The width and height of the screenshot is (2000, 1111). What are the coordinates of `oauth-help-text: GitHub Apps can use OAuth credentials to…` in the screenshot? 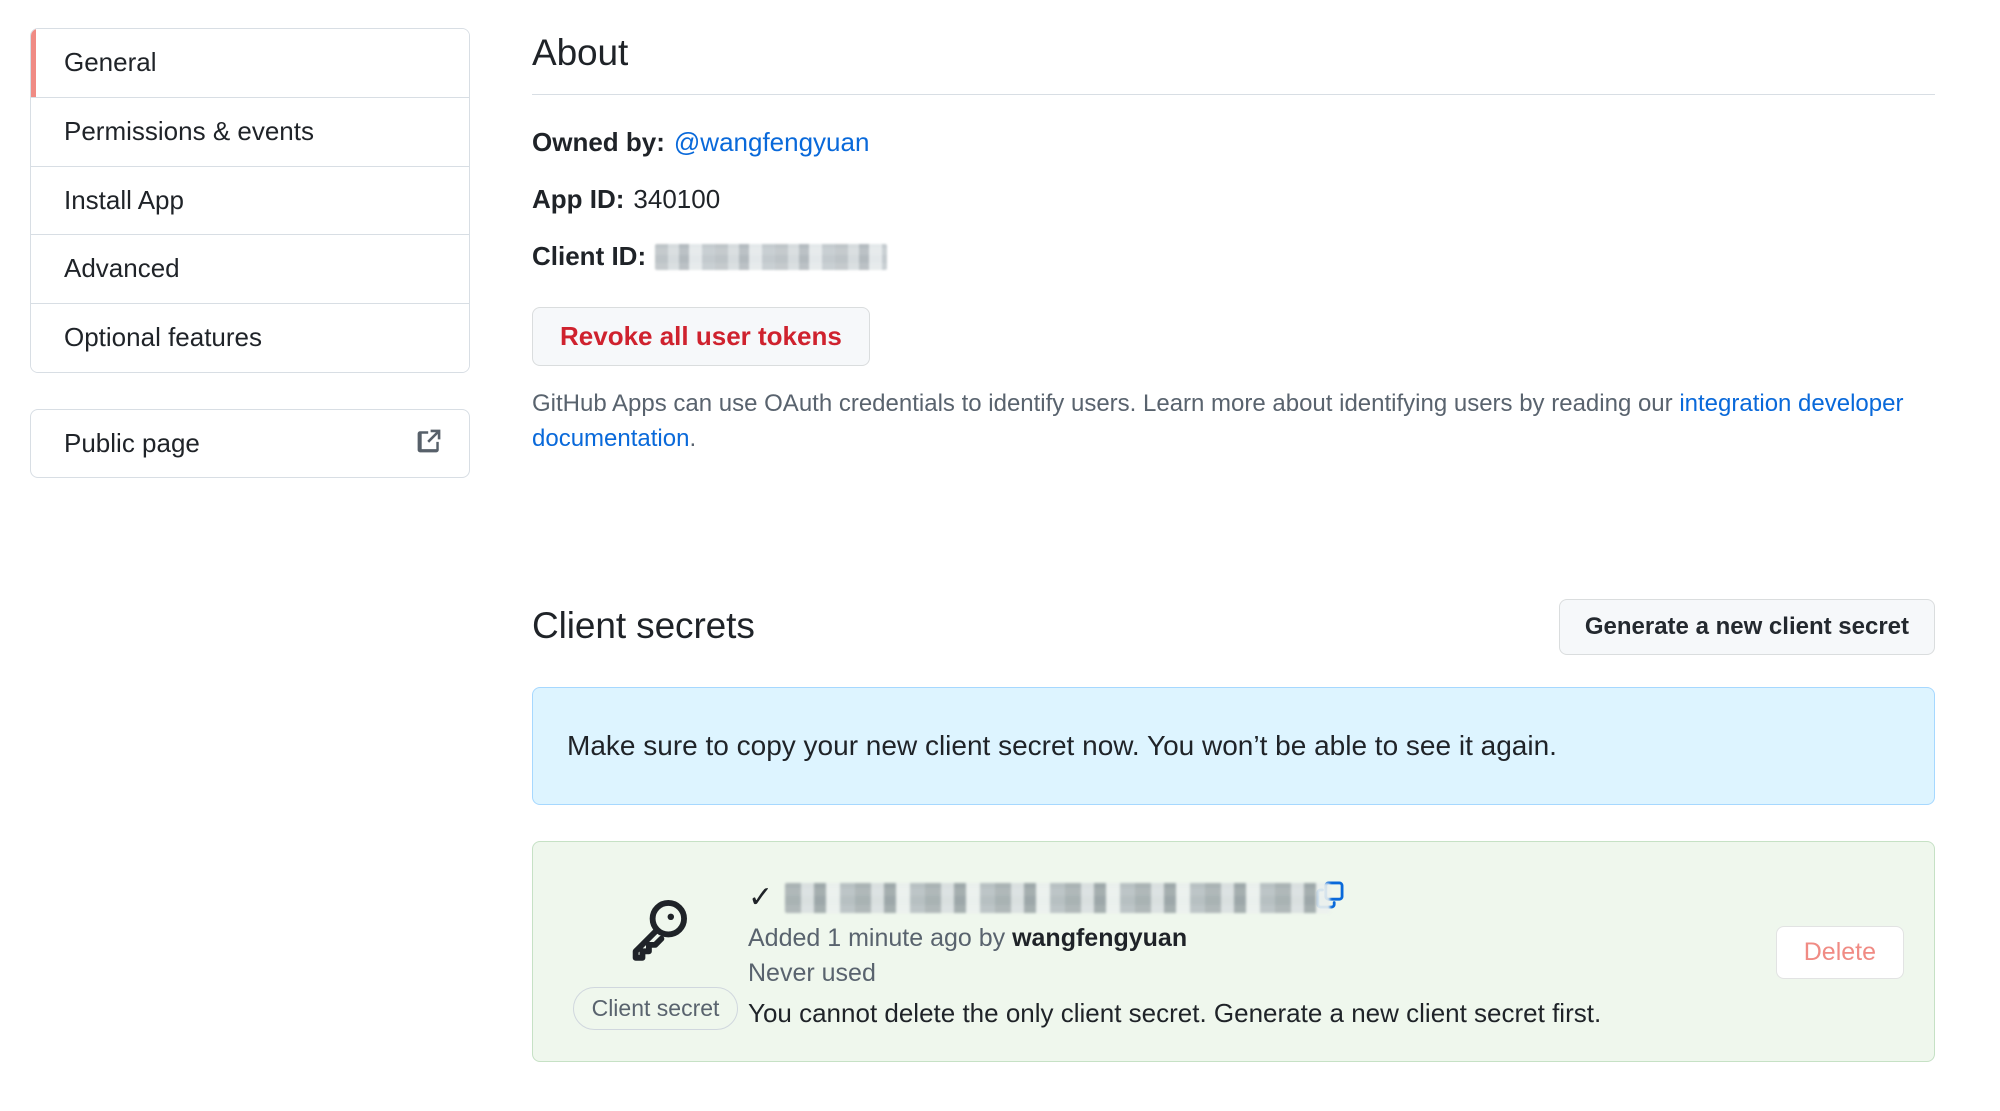 It's located at (1233, 421).